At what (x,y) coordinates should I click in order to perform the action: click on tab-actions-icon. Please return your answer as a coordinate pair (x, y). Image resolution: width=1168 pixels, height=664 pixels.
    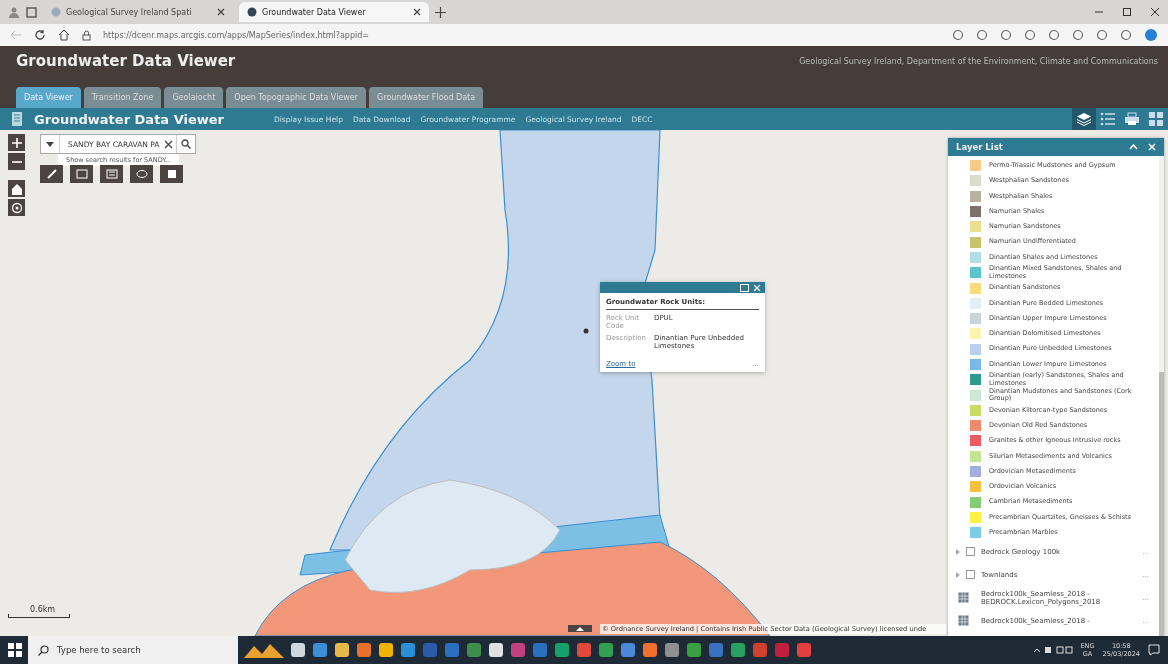
    Looking at the image, I should click on (31, 12).